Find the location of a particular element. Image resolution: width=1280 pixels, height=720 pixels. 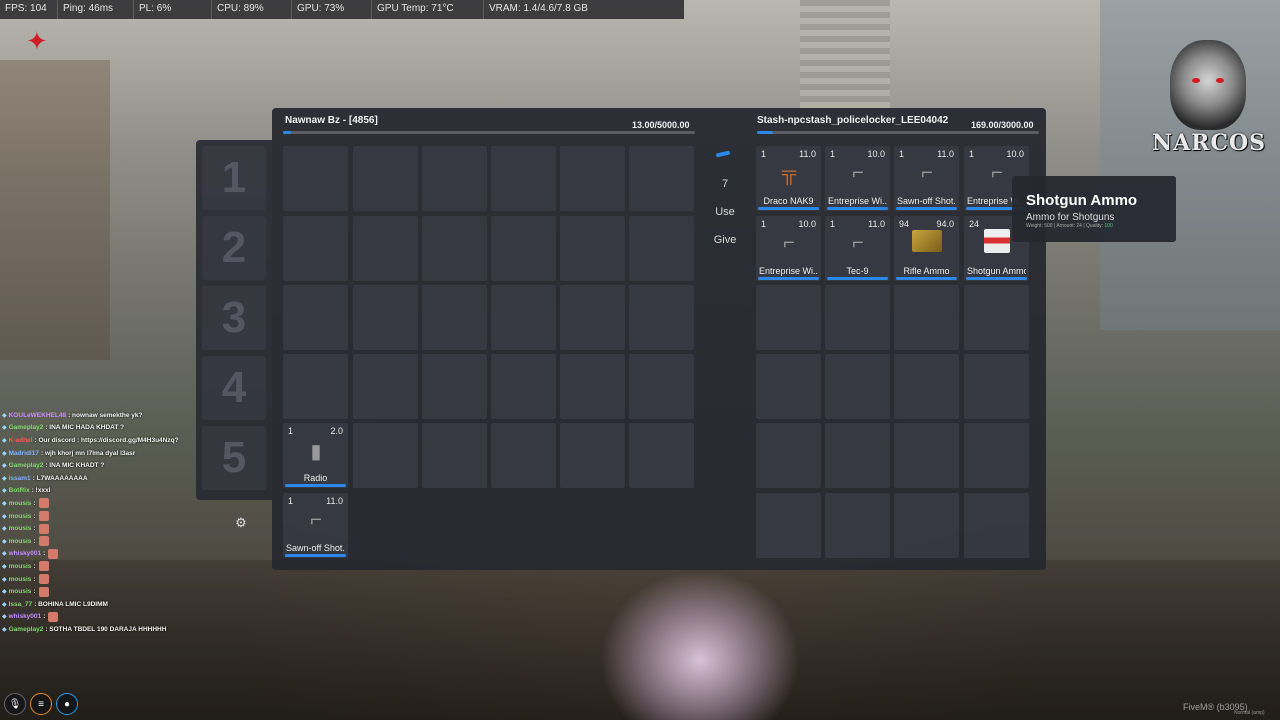

item-weight: 11.0 is located at coordinates (807, 154).